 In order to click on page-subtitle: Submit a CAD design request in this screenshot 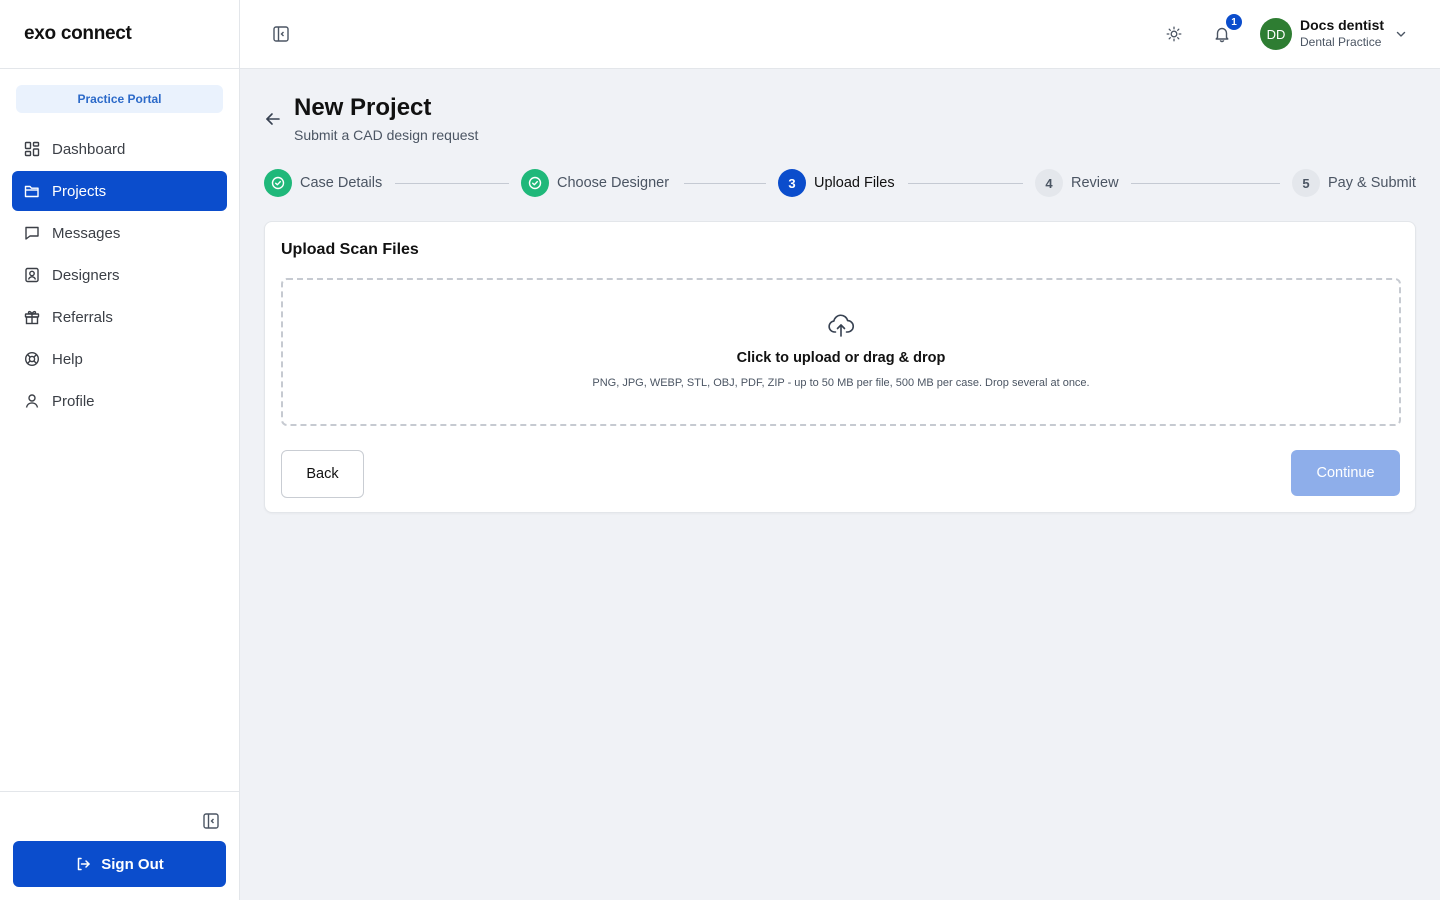, I will do `click(386, 135)`.